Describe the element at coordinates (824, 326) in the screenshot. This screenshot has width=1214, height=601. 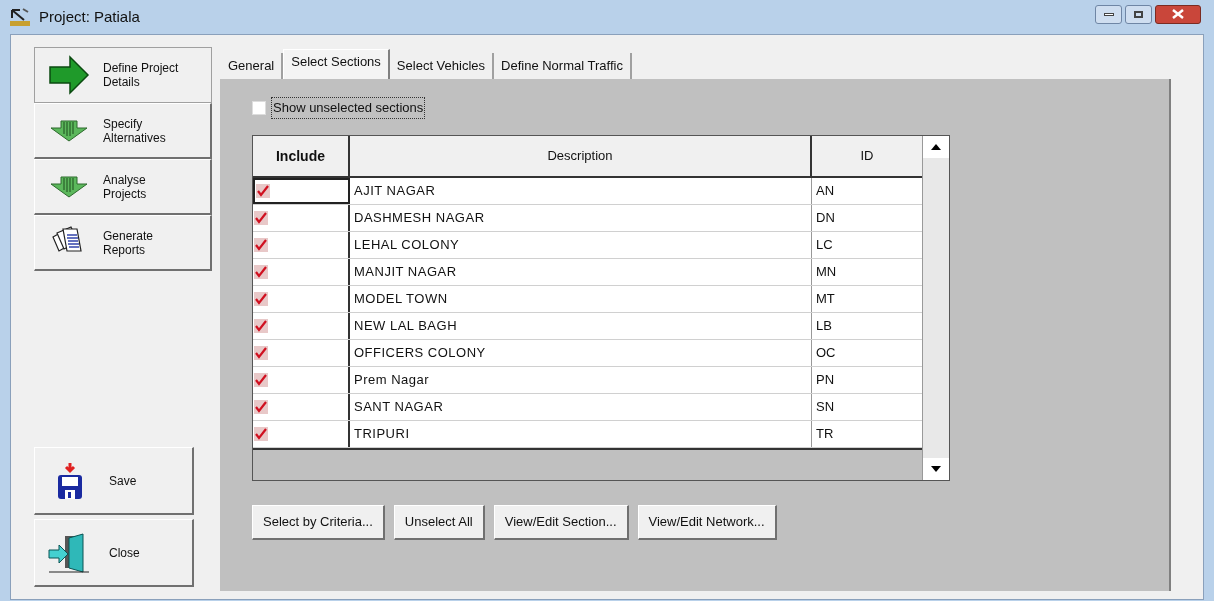
I see `table-cell-text: LB` at that location.